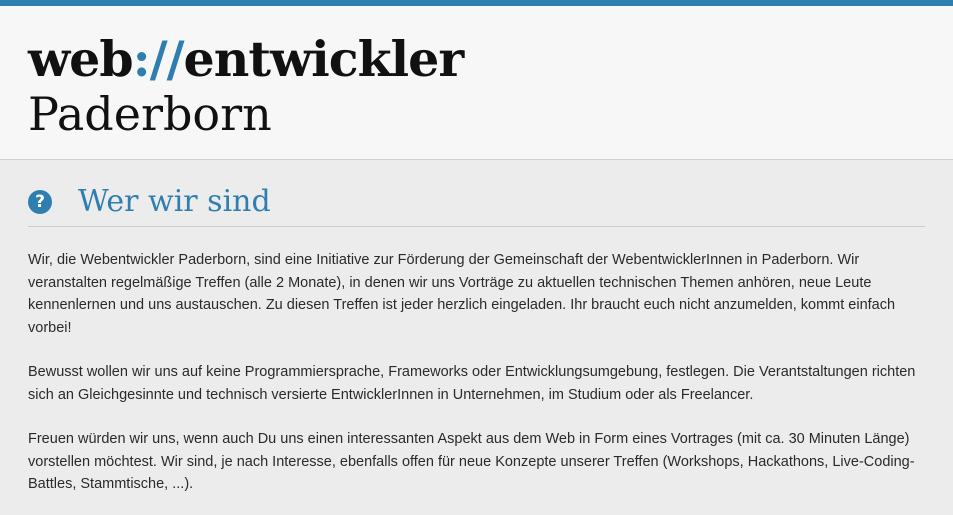  Describe the element at coordinates (158, 59) in the screenshot. I see `logo-accent-slashes: ://` at that location.